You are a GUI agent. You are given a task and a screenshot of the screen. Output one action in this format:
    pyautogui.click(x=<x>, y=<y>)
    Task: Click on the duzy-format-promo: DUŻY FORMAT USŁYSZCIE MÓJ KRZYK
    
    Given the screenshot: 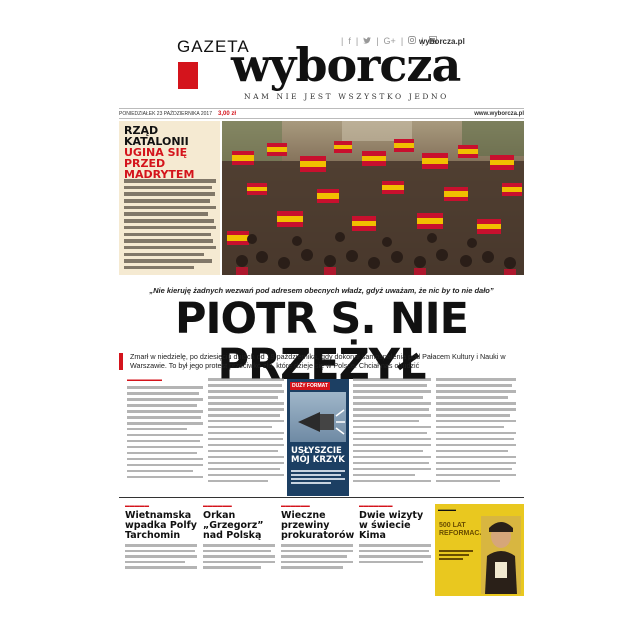 What is the action you would take?
    pyautogui.click(x=318, y=437)
    